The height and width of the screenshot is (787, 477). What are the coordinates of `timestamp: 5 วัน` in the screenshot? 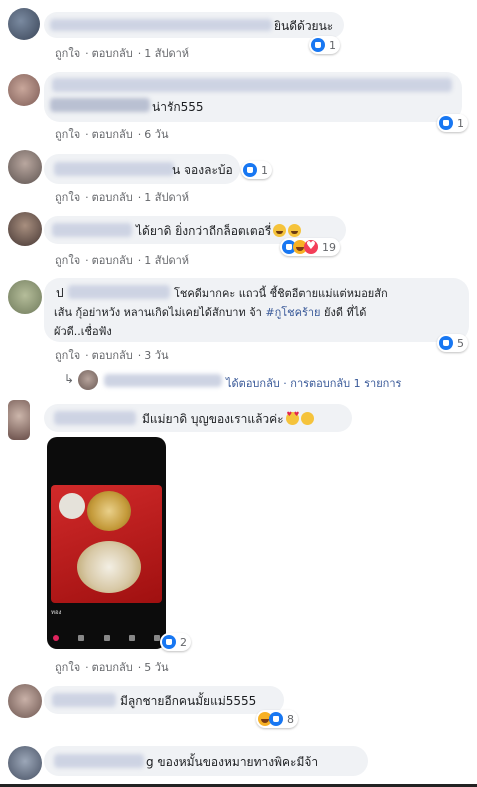 It's located at (156, 667).